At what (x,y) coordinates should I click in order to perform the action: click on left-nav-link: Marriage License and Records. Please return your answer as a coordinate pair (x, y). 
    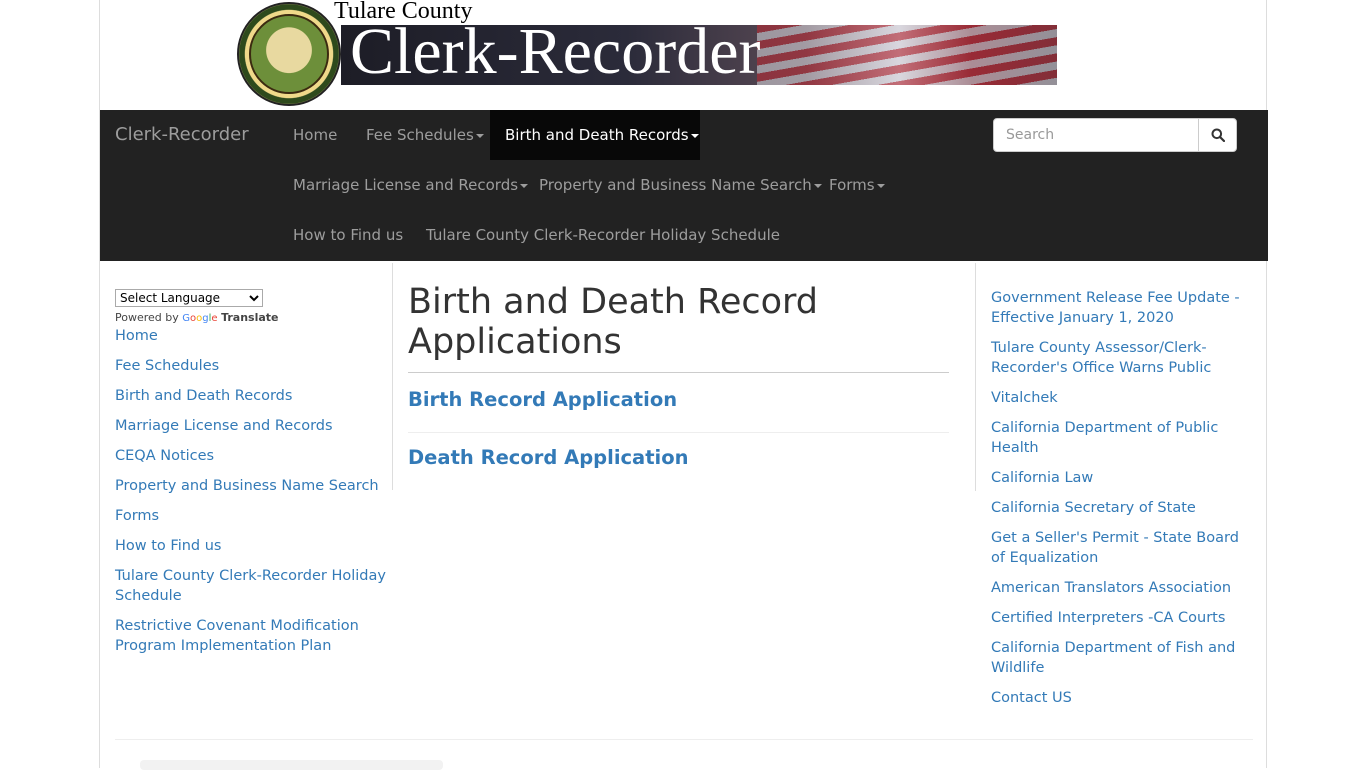
    Looking at the image, I should click on (252, 426).